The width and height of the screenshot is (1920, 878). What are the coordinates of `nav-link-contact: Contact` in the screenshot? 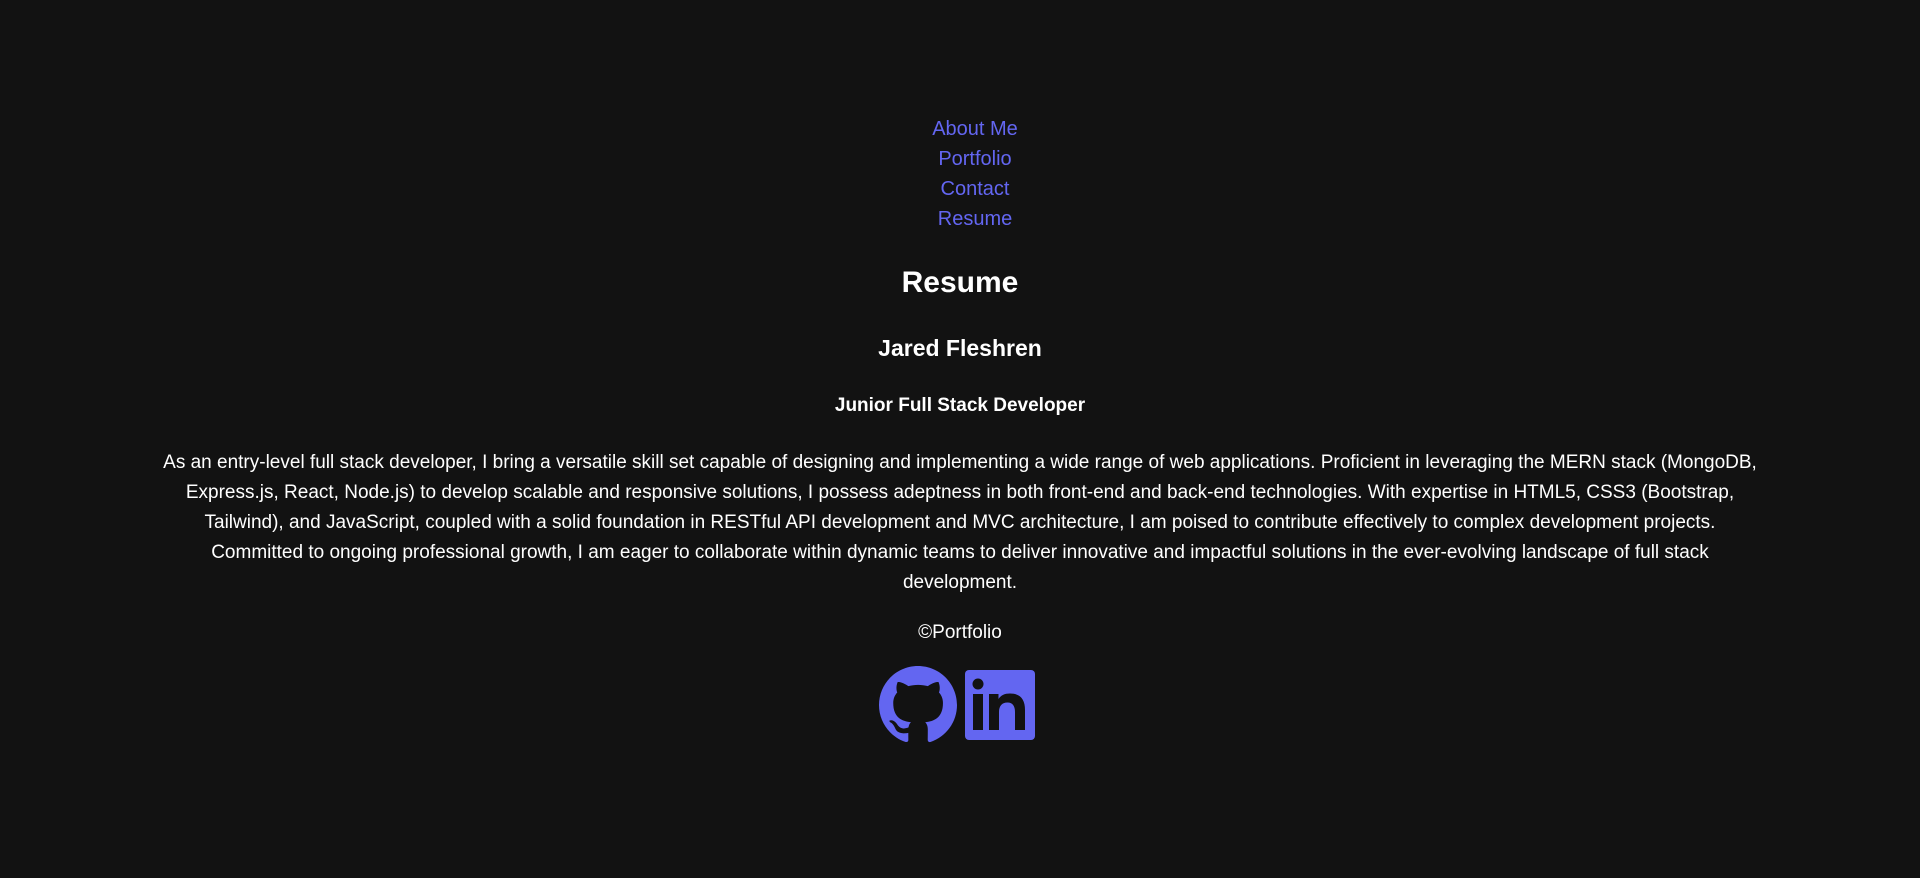 It's located at (975, 189).